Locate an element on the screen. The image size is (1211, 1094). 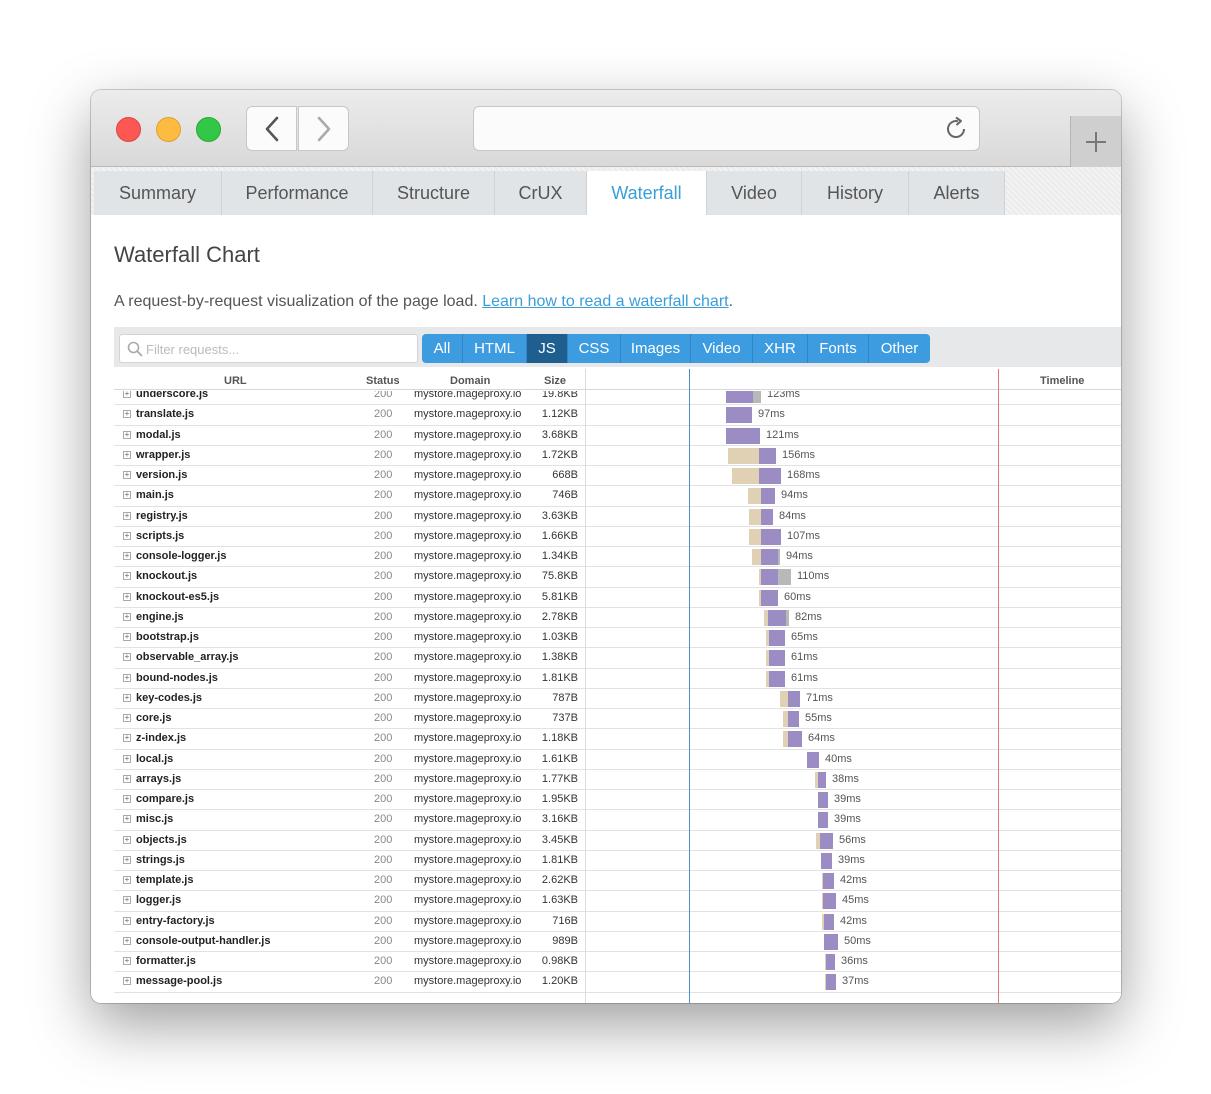
request-url: objects.js is located at coordinates (161, 840).